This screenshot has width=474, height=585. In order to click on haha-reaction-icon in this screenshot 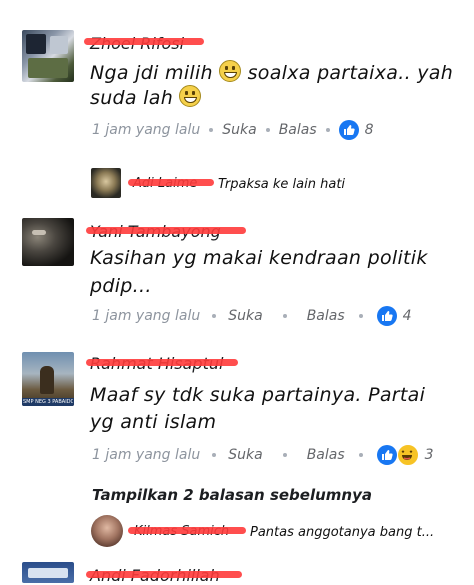, I will do `click(407, 455)`.